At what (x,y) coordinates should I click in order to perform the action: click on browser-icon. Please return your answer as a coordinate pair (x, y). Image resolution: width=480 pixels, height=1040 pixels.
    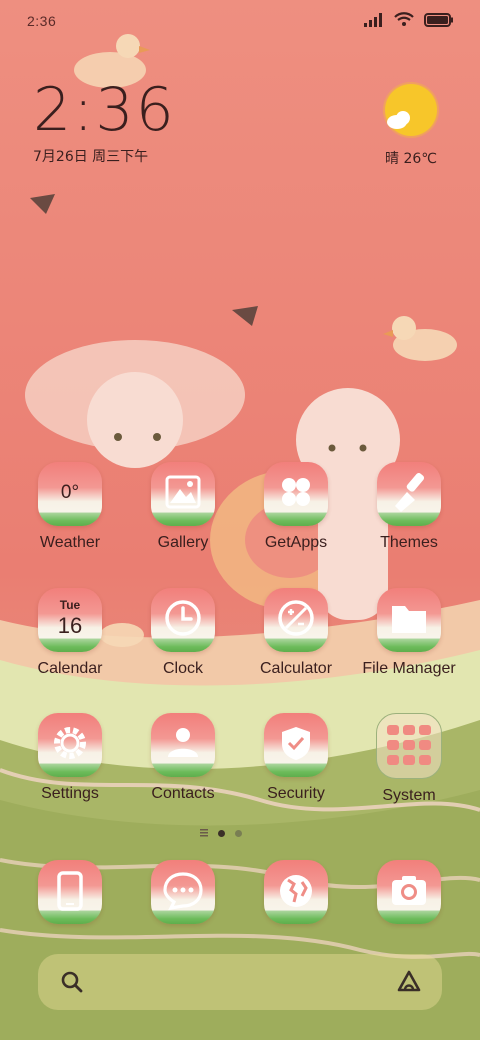
    Looking at the image, I should click on (296, 892).